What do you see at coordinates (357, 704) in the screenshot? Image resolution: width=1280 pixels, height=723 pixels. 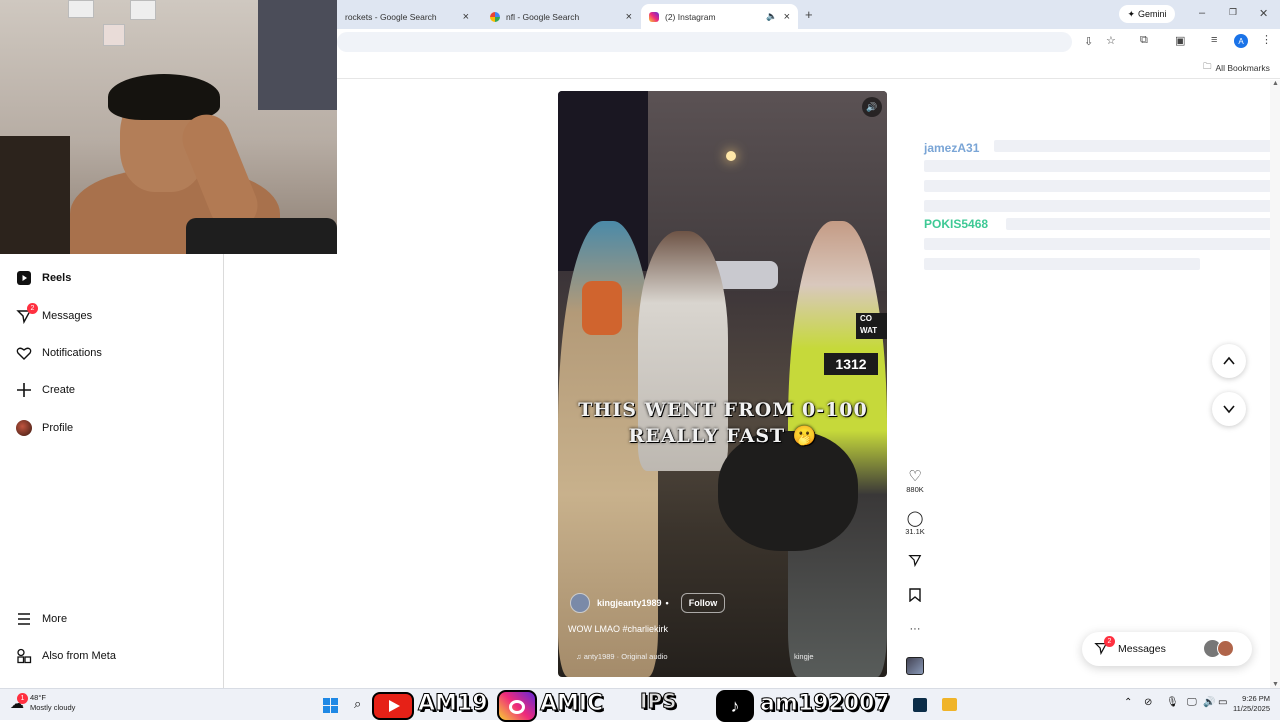 I see `search-icon: ⌕` at bounding box center [357, 704].